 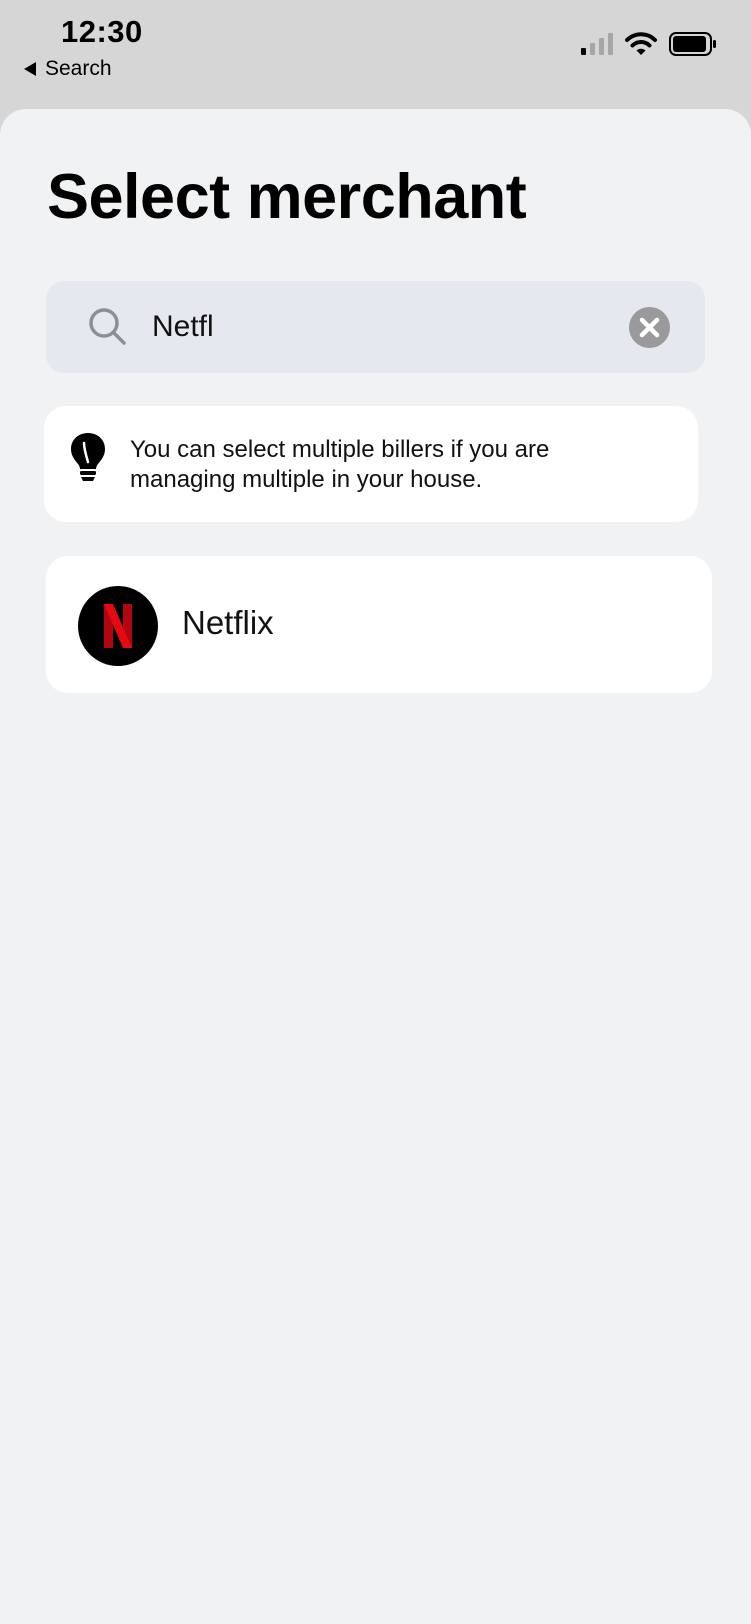 I want to click on back-to-search-link: Search, so click(x=68, y=69).